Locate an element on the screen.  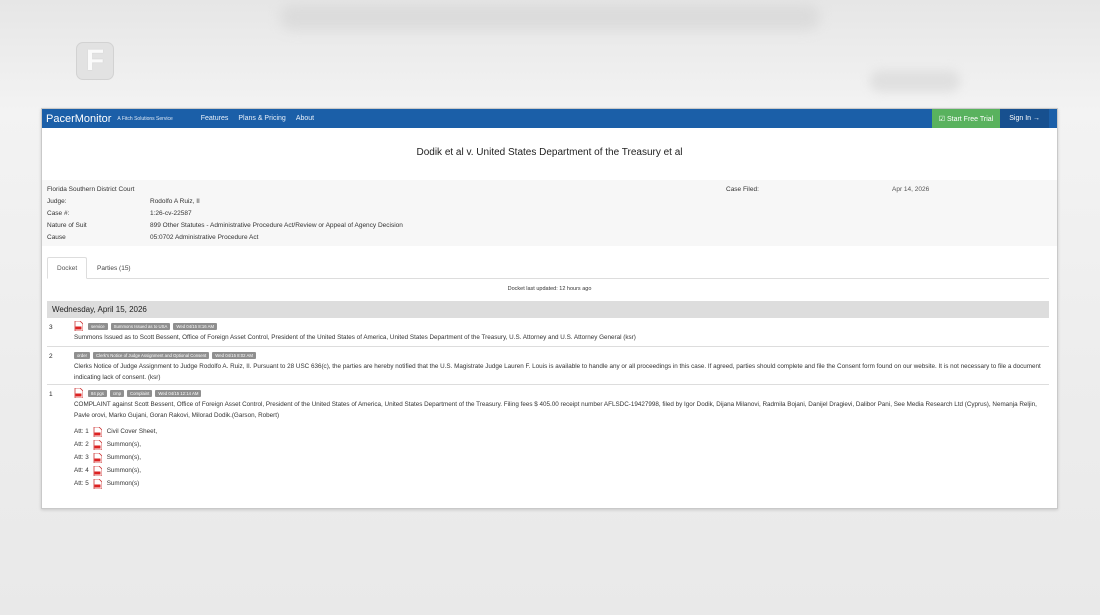
entry-tag: order is located at coordinates (82, 355).